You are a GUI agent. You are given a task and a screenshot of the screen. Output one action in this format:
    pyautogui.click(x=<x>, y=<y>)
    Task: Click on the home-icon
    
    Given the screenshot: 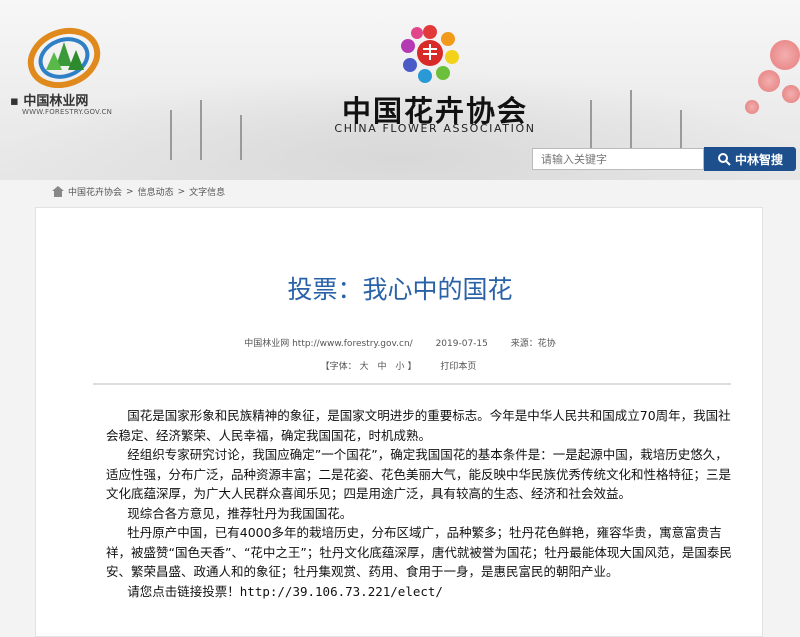 What is the action you would take?
    pyautogui.click(x=58, y=191)
    